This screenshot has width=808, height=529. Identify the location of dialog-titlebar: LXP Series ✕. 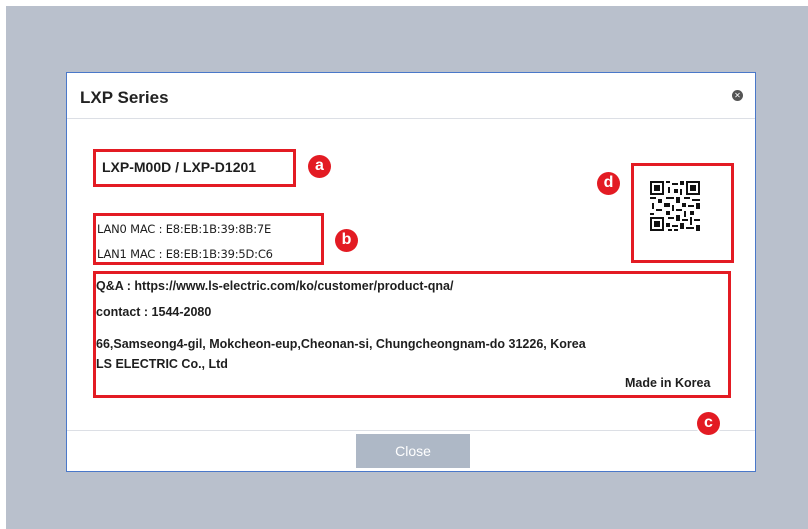
(411, 96).